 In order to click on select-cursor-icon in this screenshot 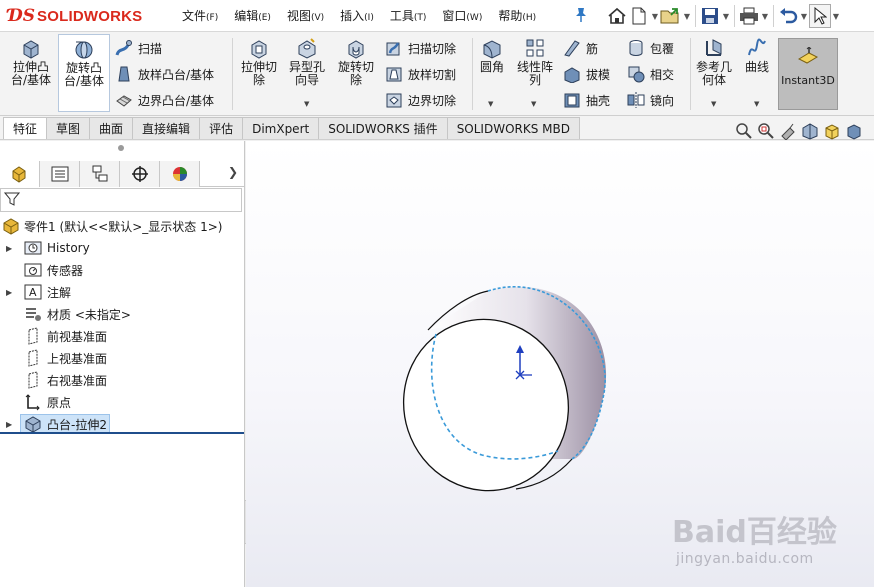, I will do `click(820, 16)`.